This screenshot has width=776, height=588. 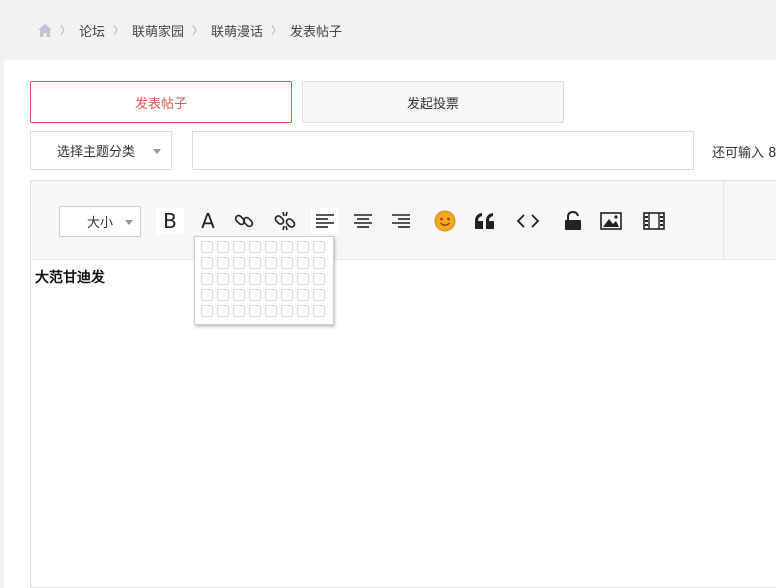 What do you see at coordinates (161, 102) in the screenshot?
I see `tab-new-post: 发表帖子` at bounding box center [161, 102].